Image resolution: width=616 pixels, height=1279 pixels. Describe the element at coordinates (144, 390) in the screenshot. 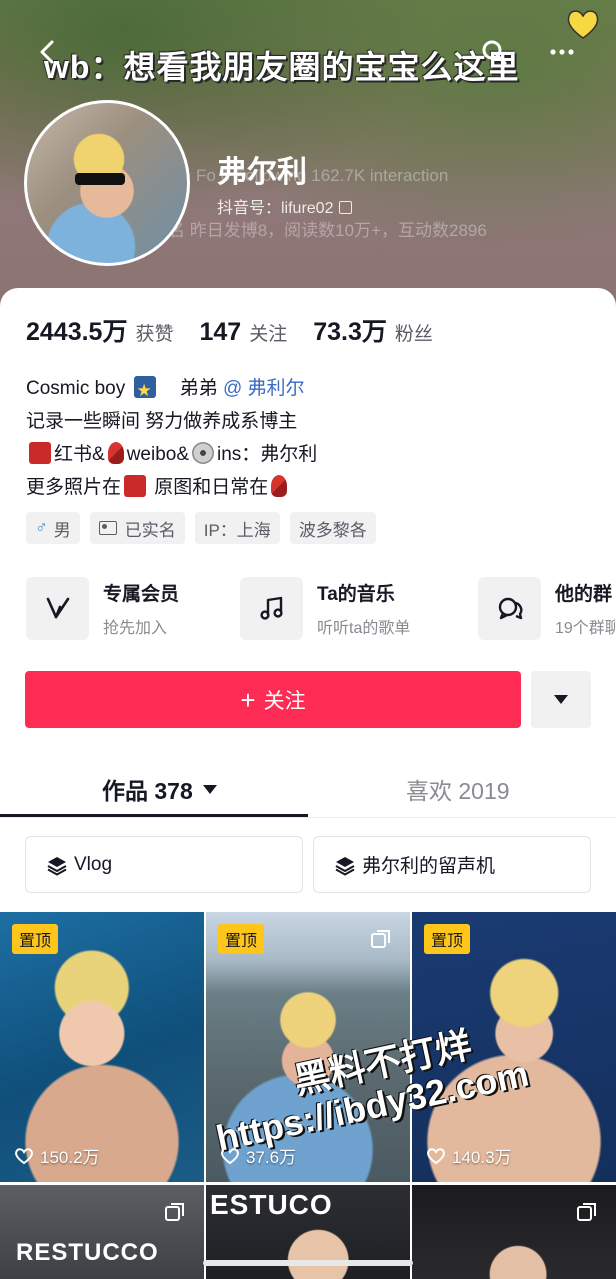

I see `star-emoji-icon` at that location.